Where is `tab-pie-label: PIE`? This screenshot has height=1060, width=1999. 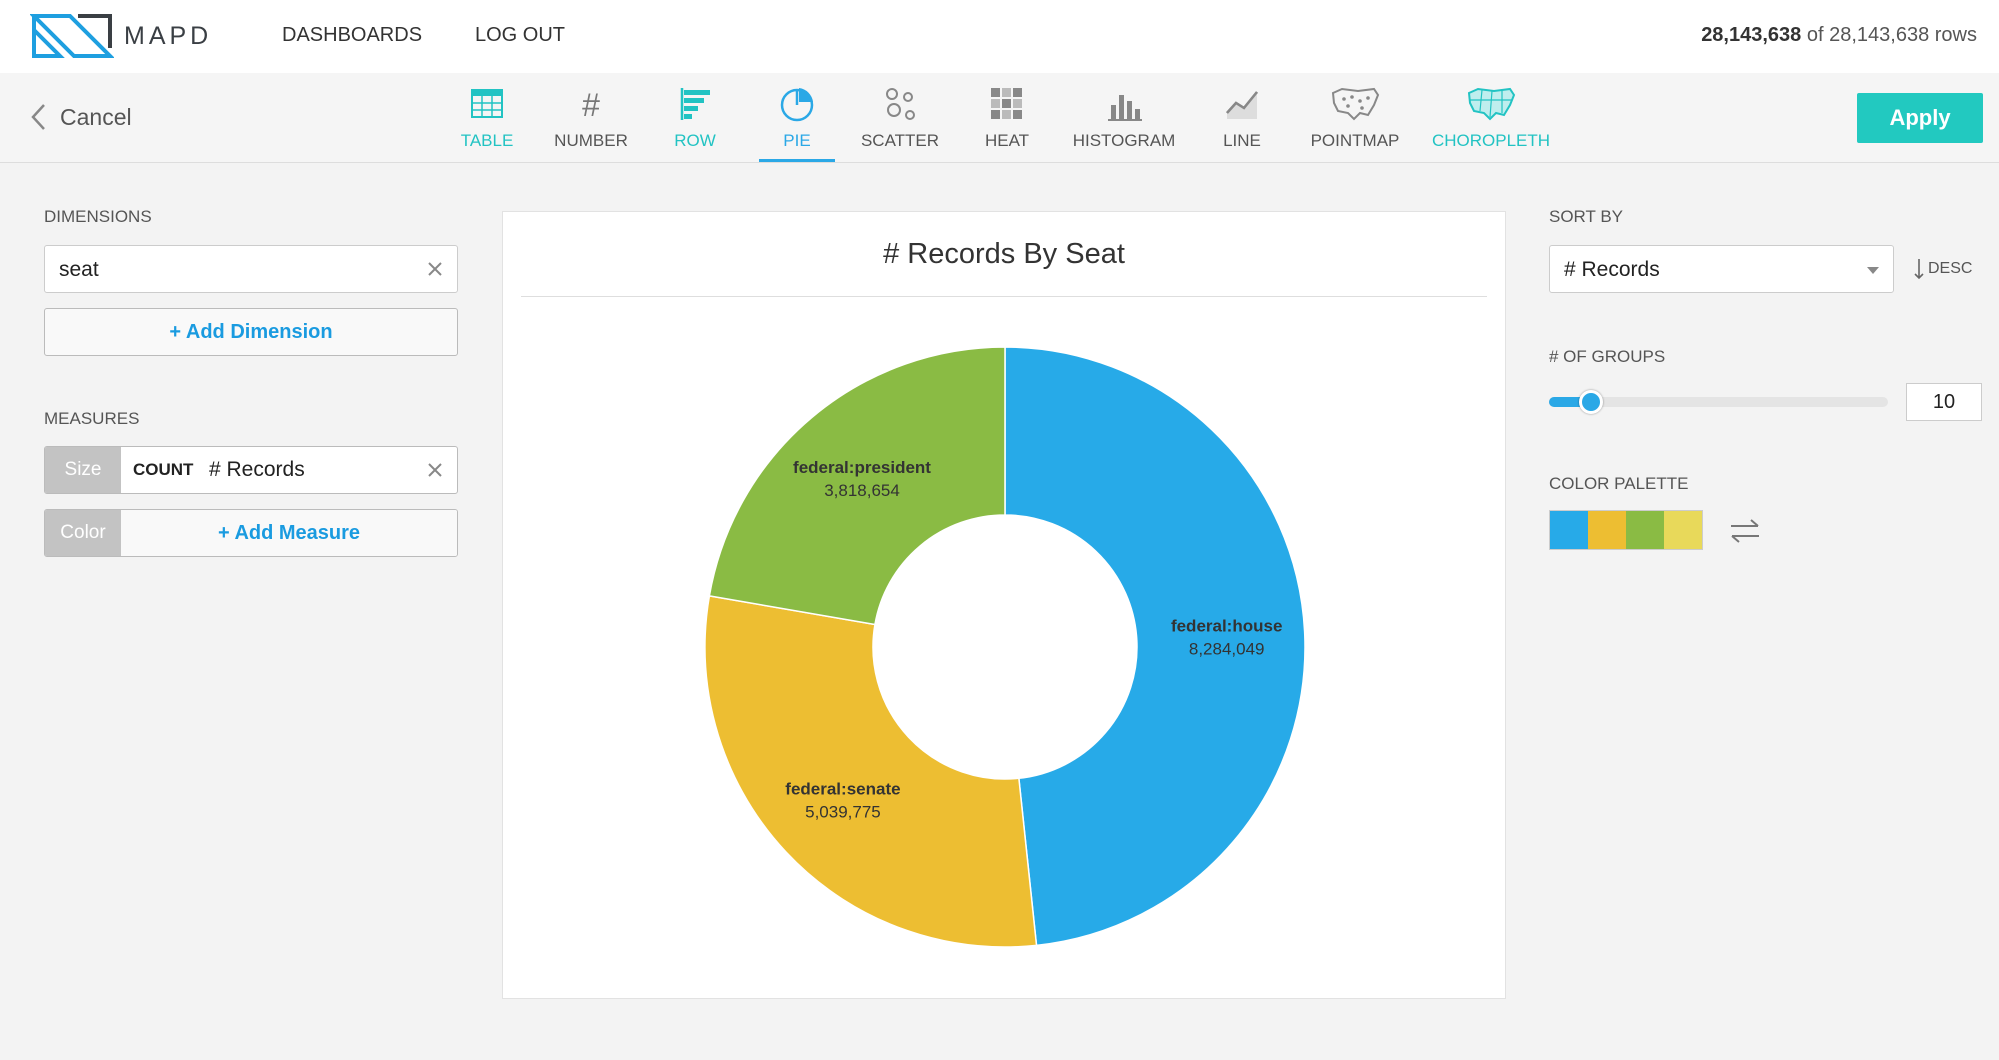
tab-pie-label: PIE is located at coordinates (797, 140).